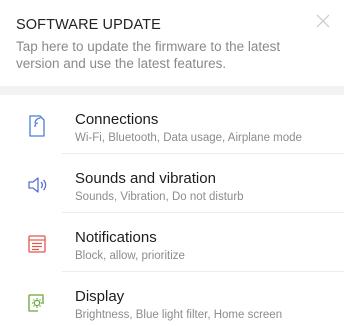  Describe the element at coordinates (88, 25) in the screenshot. I see `software-update-title: SOFTWARE UPDATE` at that location.